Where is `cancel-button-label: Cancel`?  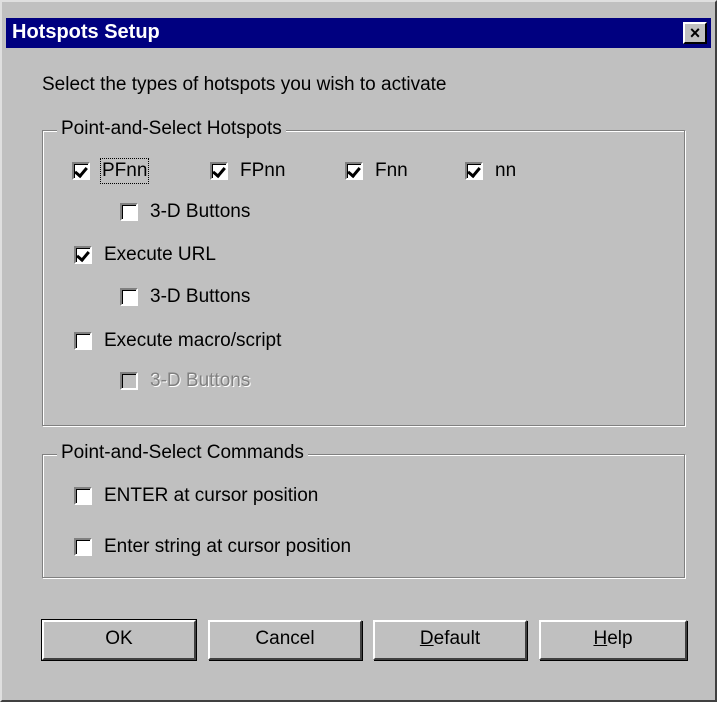 cancel-button-label: Cancel is located at coordinates (285, 638).